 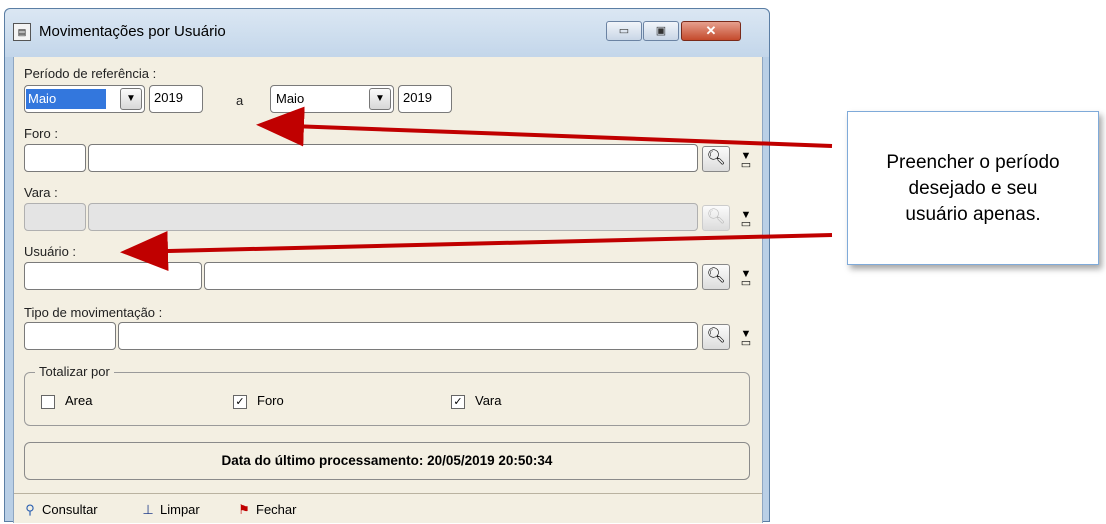 I want to click on callout-line-3: usuário apenas., so click(x=973, y=214).